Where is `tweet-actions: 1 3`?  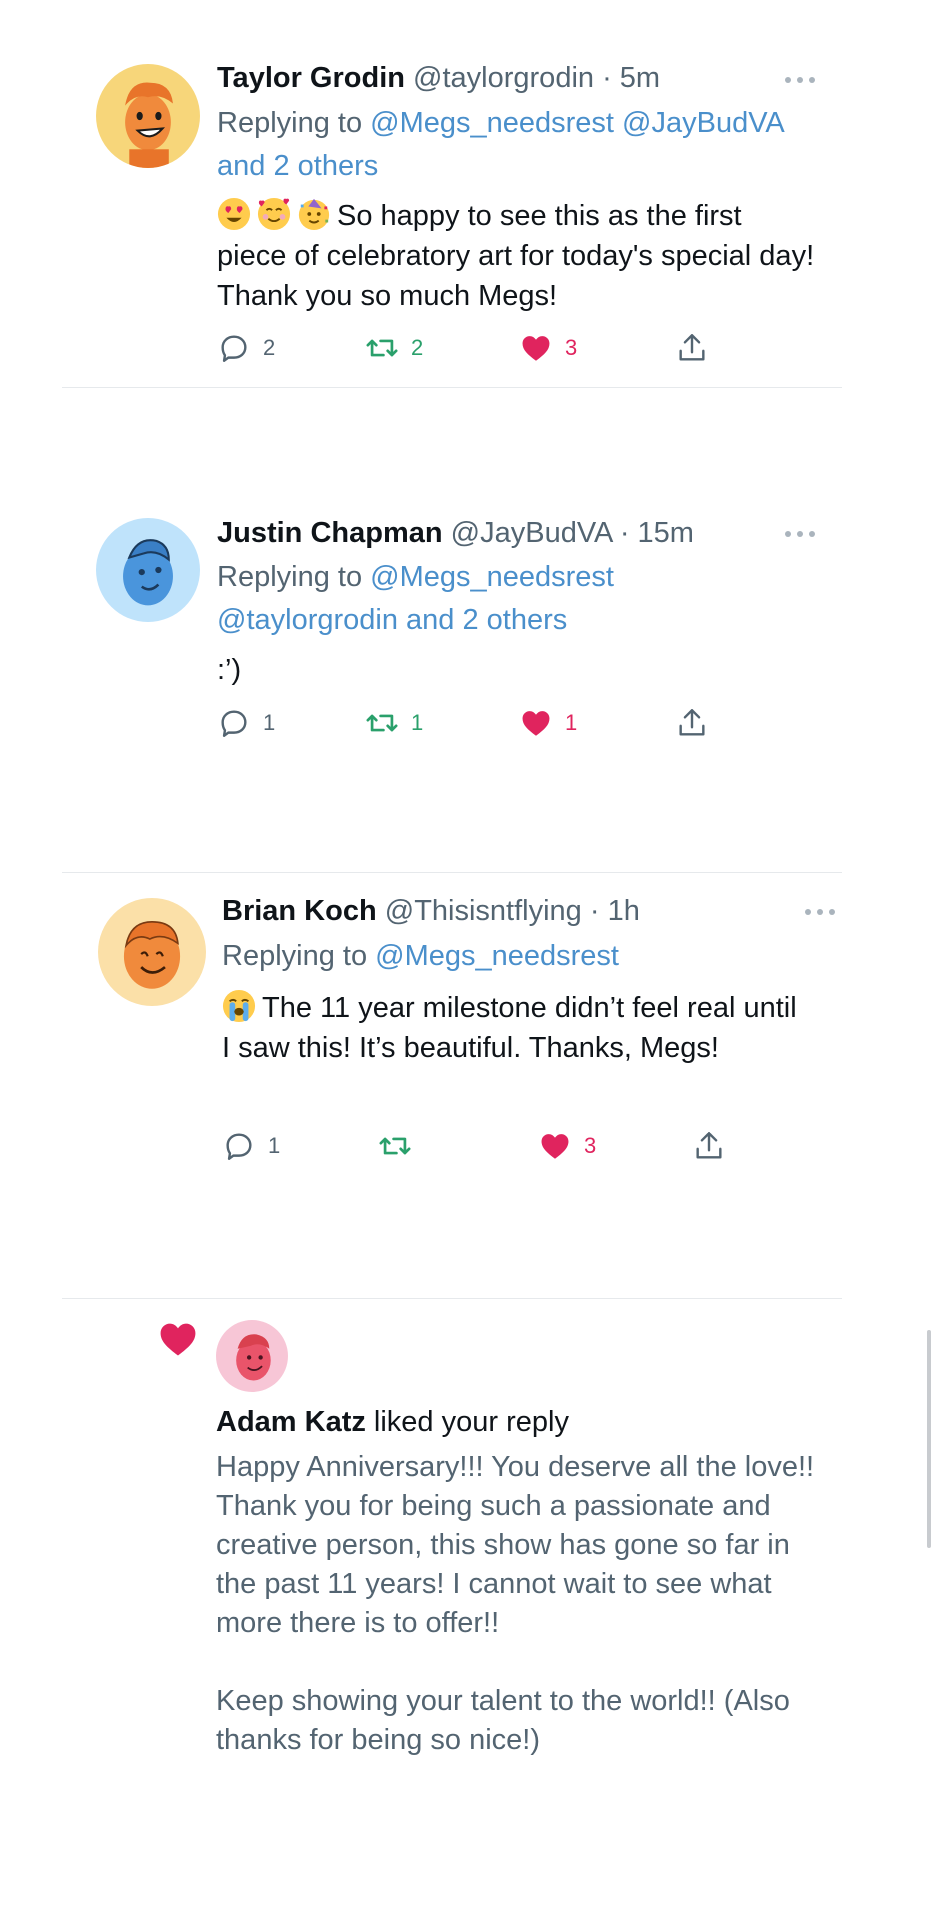
tweet-actions: 1 3 is located at coordinates (482, 1146).